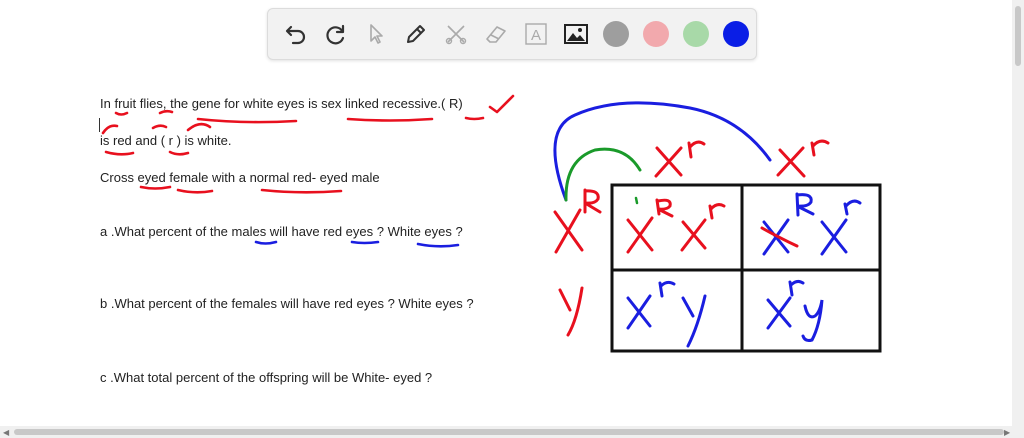 The height and width of the screenshot is (438, 1024). Describe the element at coordinates (636, 200) in the screenshot. I see `green-tick` at that location.